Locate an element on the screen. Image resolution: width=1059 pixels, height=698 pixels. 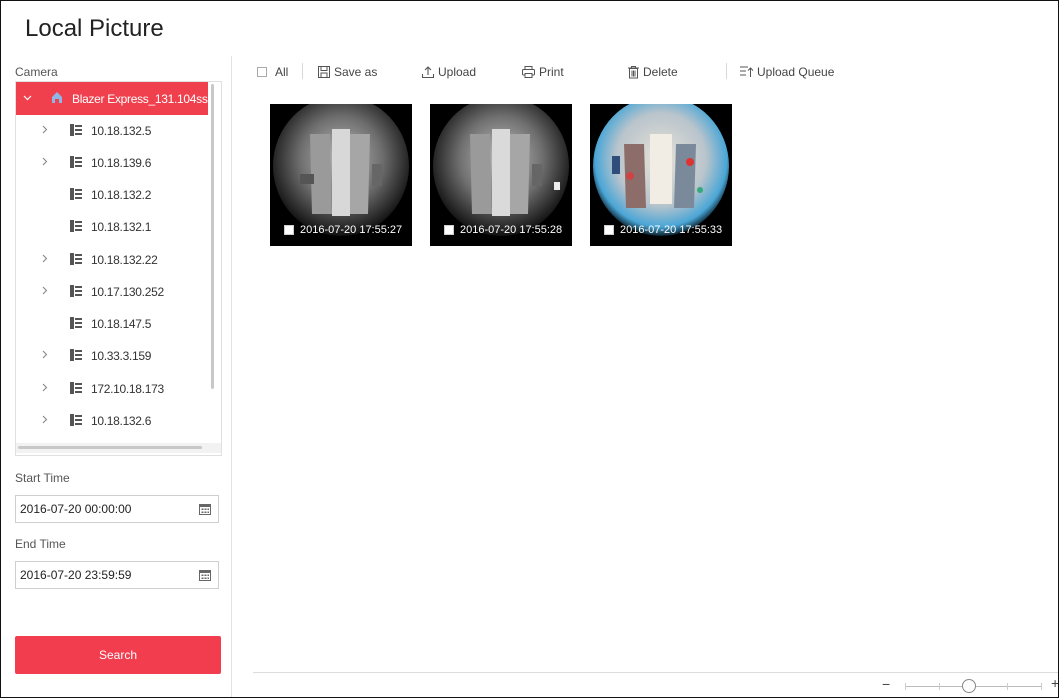
upload-icon is located at coordinates (428, 72).